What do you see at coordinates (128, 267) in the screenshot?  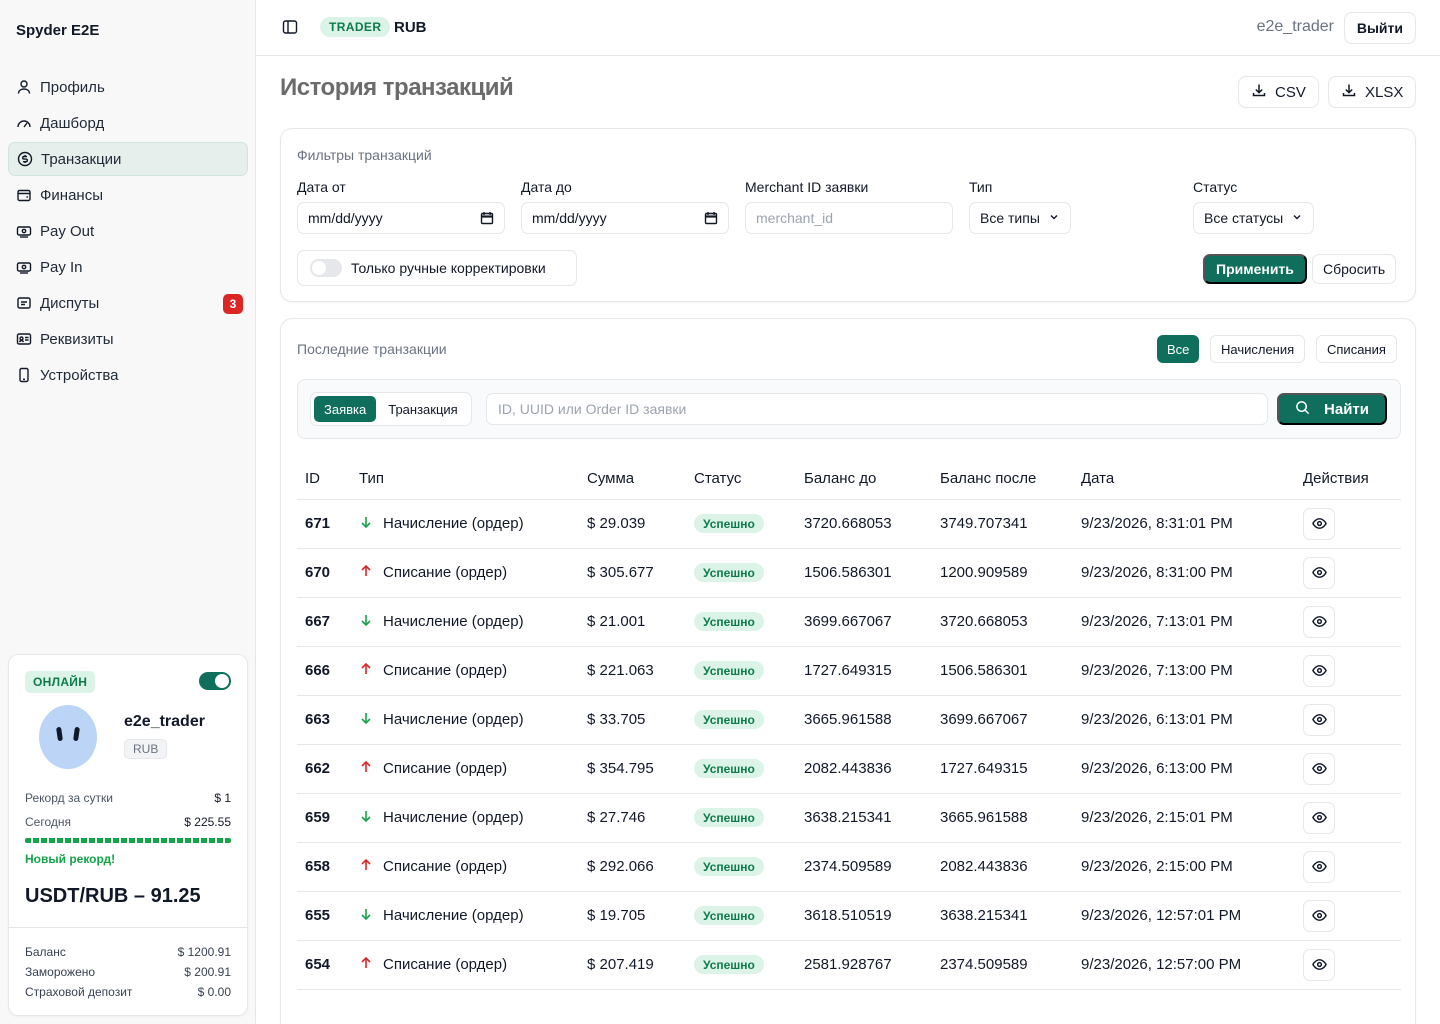 I see `sidebar-item-payin: Pay In` at bounding box center [128, 267].